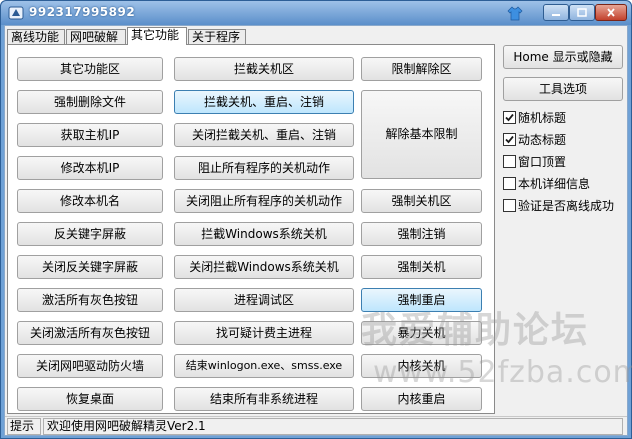 The width and height of the screenshot is (632, 439). I want to click on disable-intercept-shutdown-button: 关闭拦截关机、重启、注销, so click(264, 135).